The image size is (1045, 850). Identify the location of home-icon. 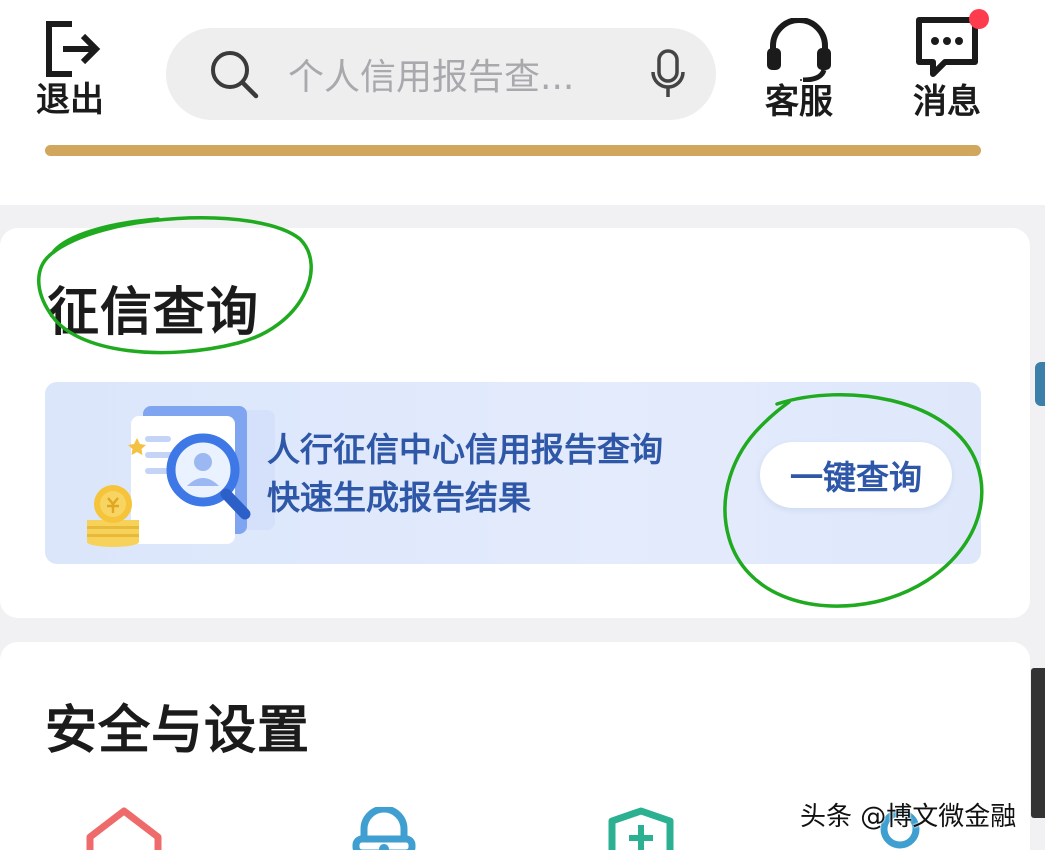
(124, 828).